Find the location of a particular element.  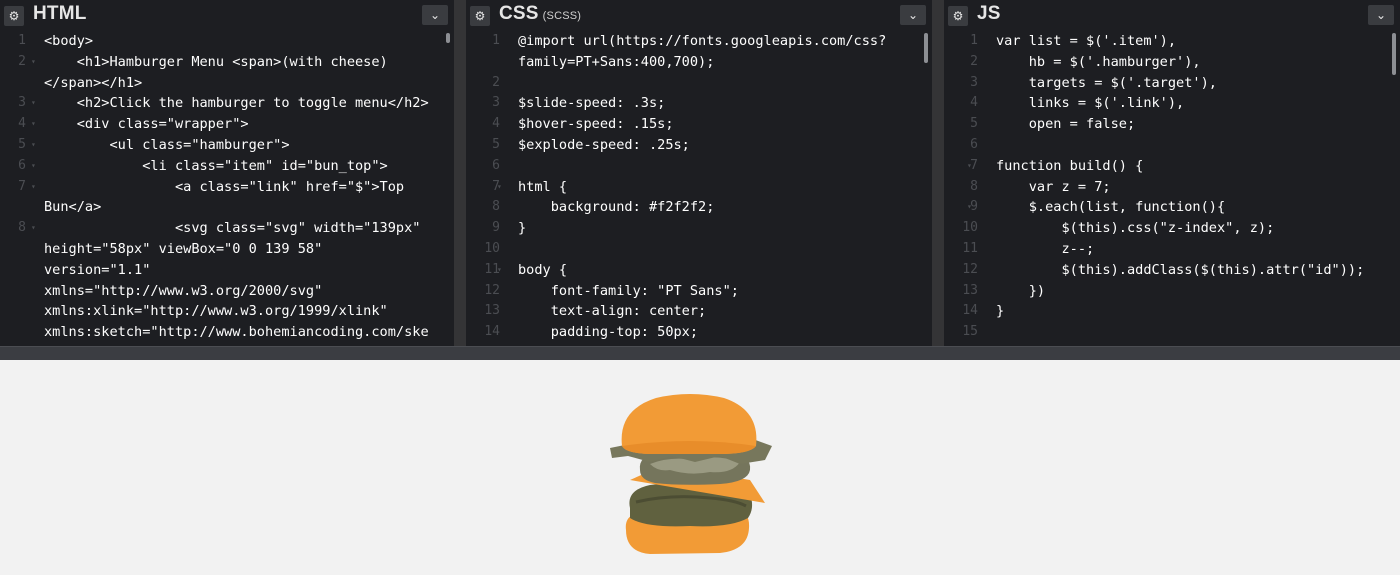

code-line: 1 <body> is located at coordinates (227, 41).